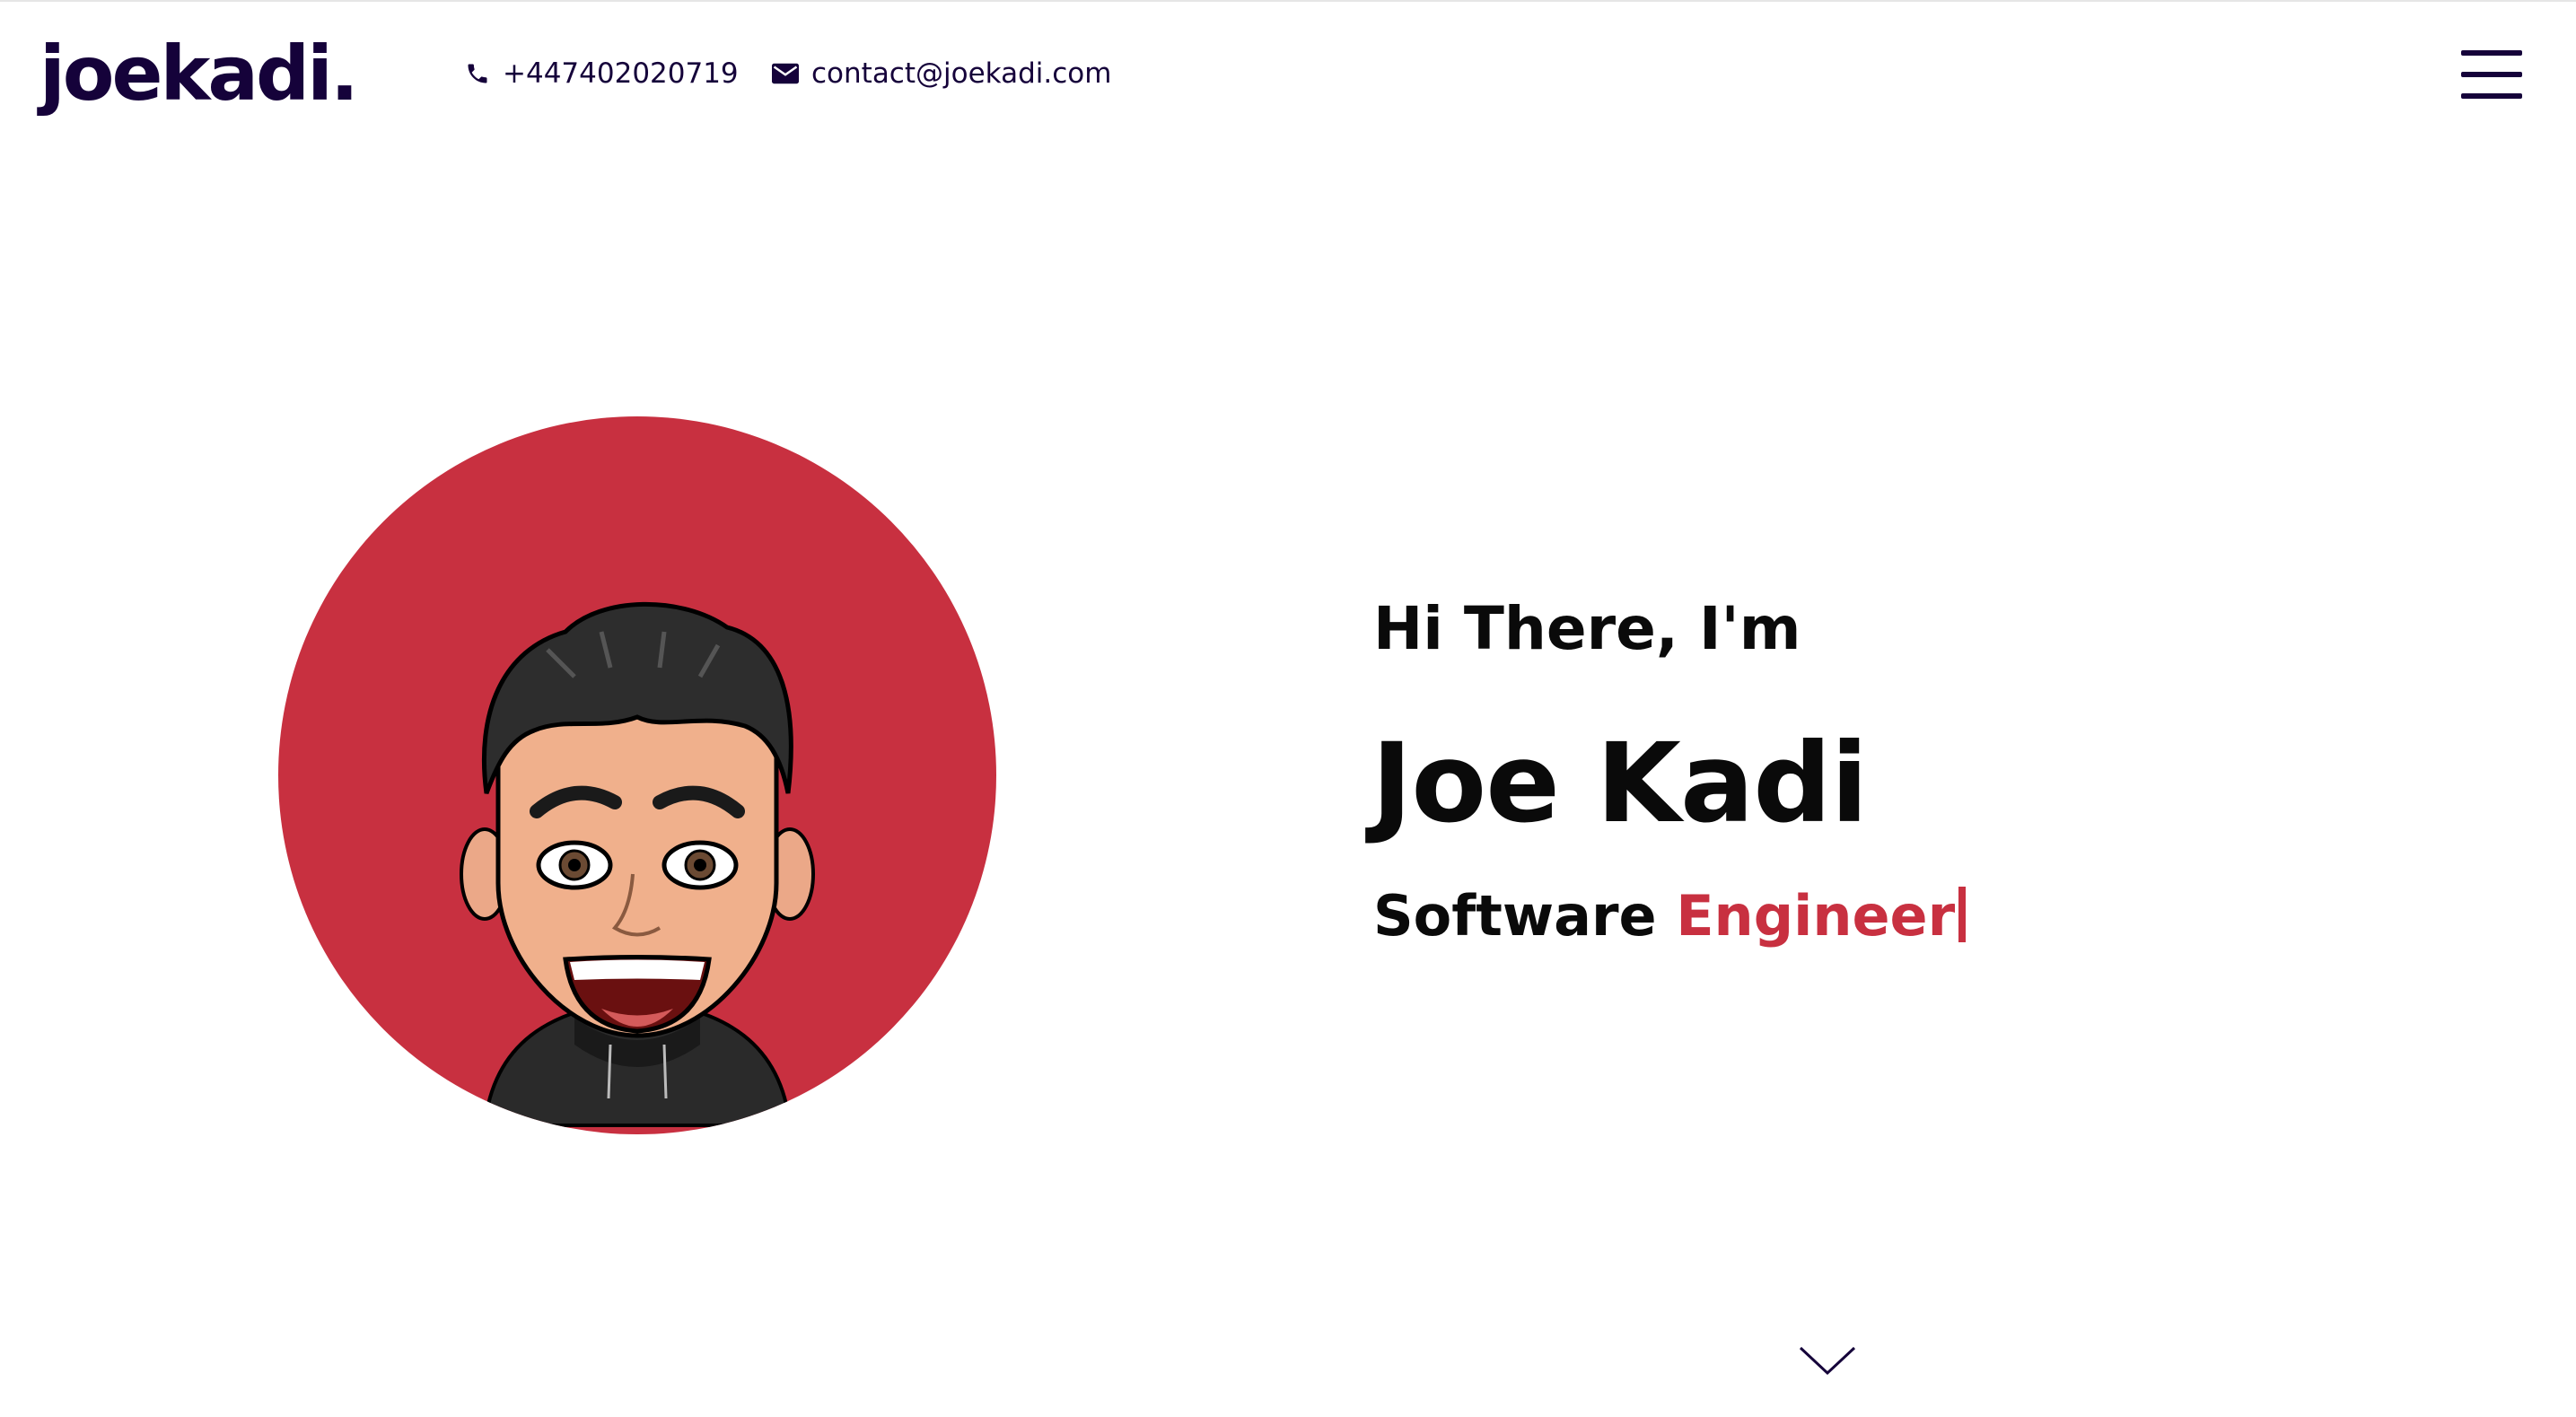  I want to click on email-address: contact@joekadi.com, so click(961, 73).